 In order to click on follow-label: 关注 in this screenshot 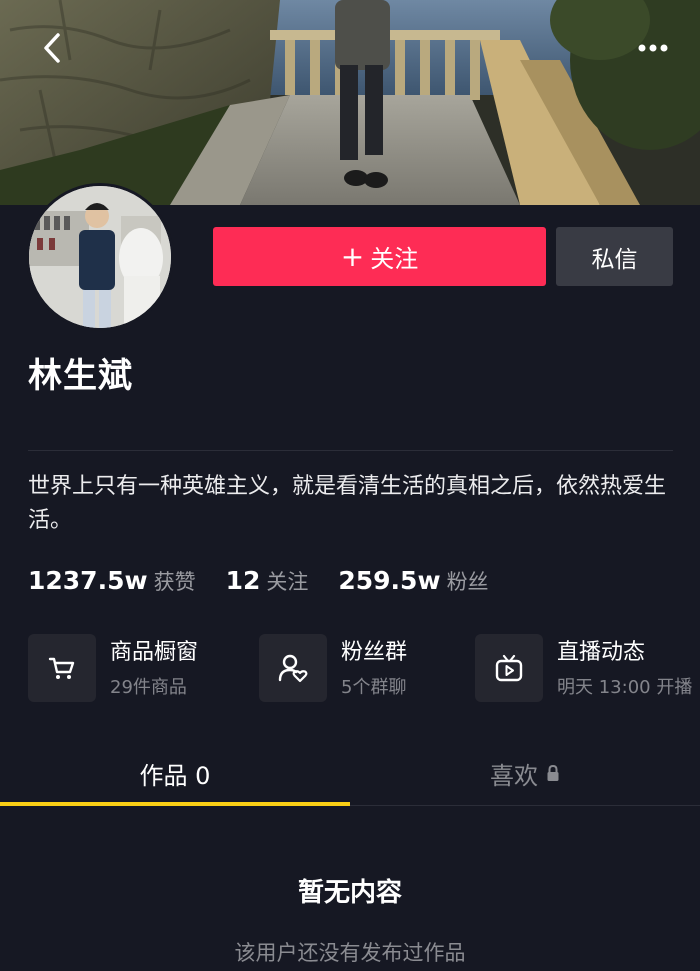, I will do `click(394, 259)`.